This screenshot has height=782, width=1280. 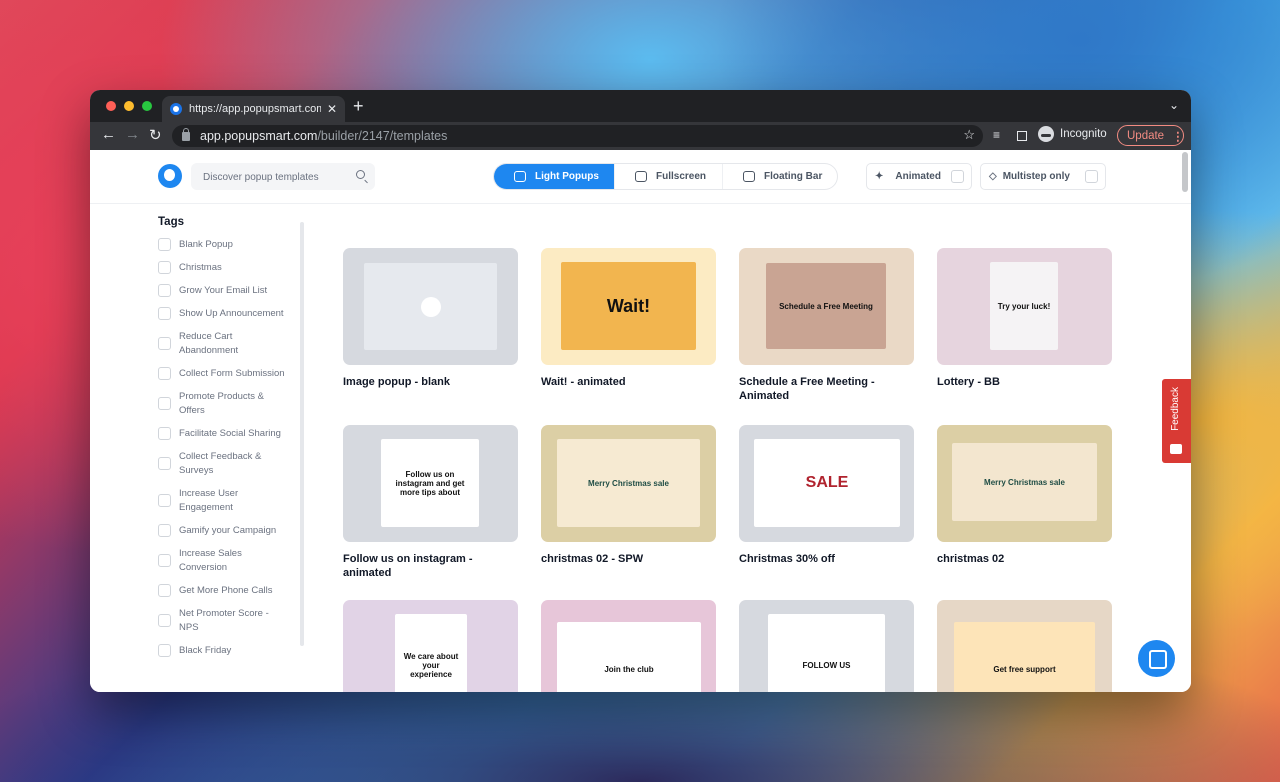 I want to click on template-thumbnail, so click(x=430, y=306).